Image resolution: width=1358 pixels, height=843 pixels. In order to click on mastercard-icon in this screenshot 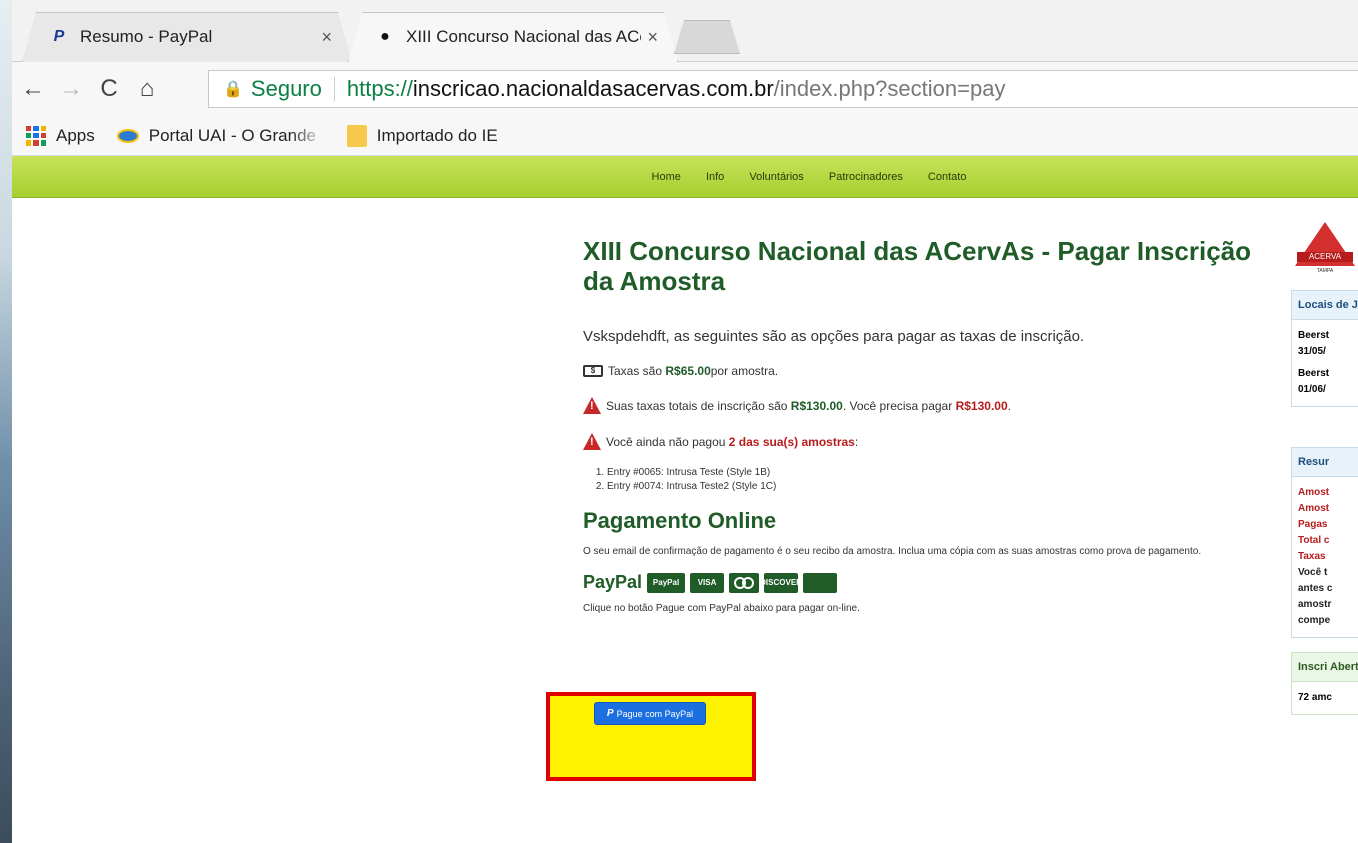, I will do `click(744, 582)`.